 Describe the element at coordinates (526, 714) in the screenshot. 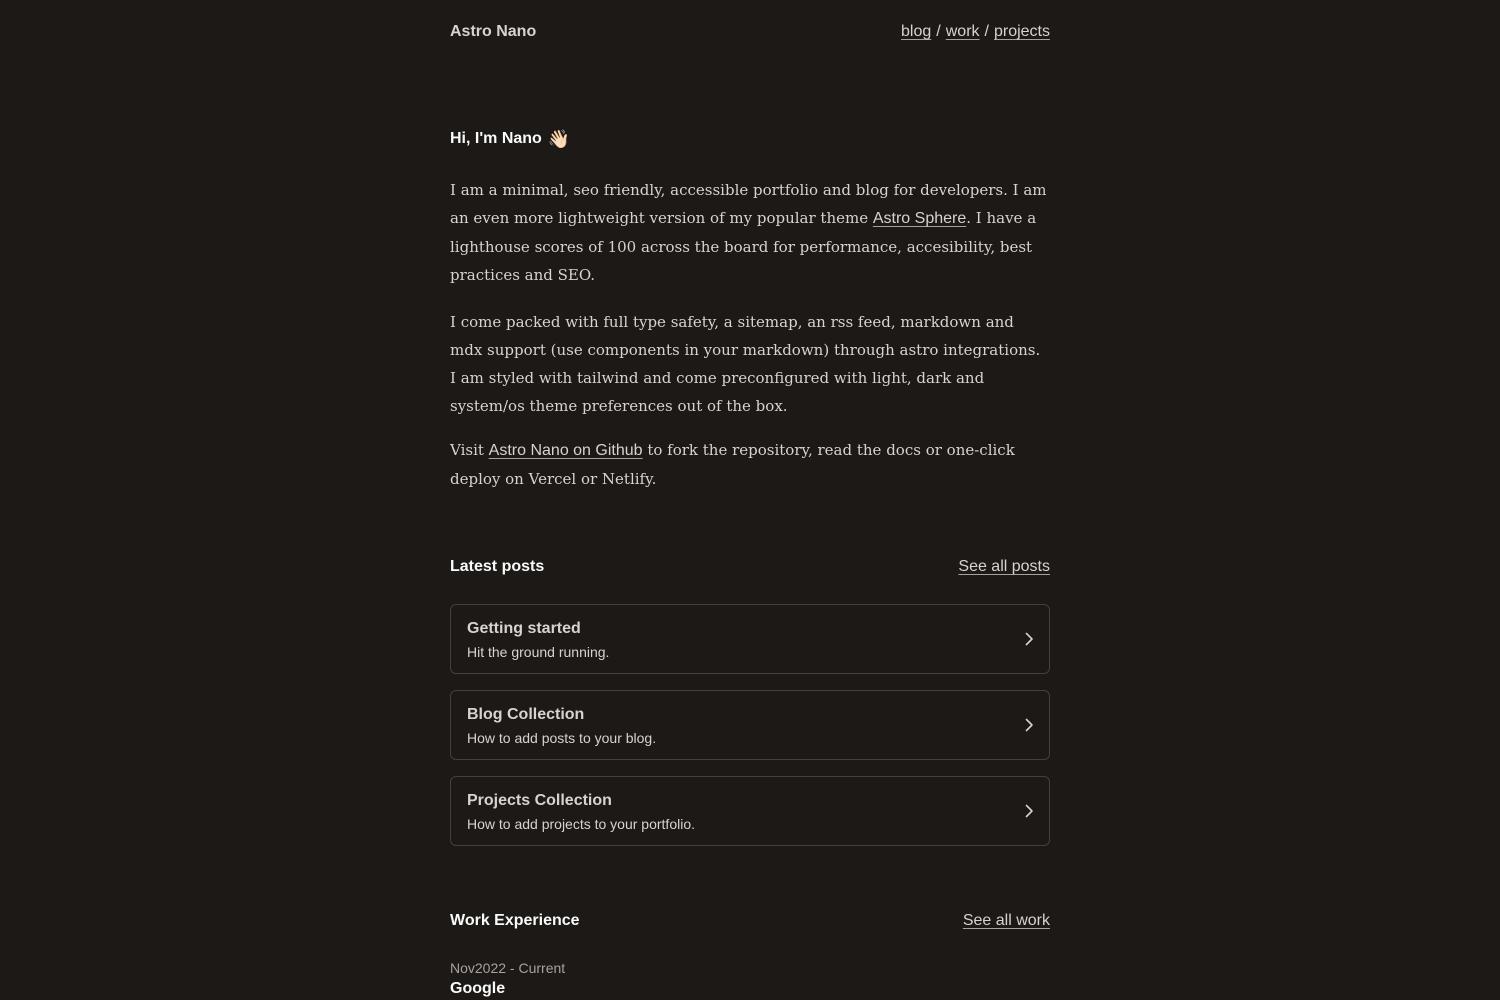

I see `post-card-title: Blog Collection` at that location.